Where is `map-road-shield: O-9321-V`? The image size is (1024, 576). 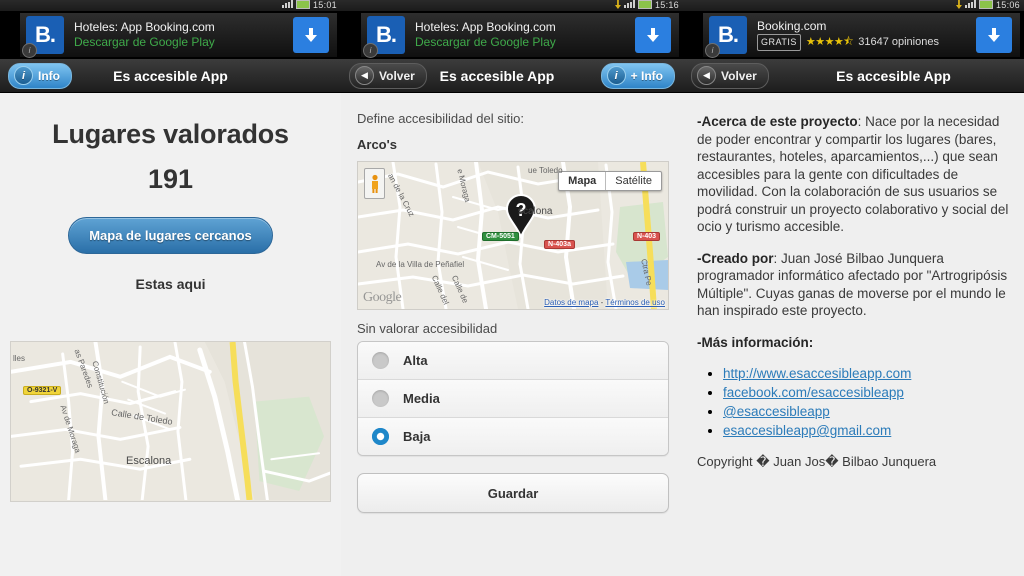
map-road-shield: O-9321-V is located at coordinates (42, 390).